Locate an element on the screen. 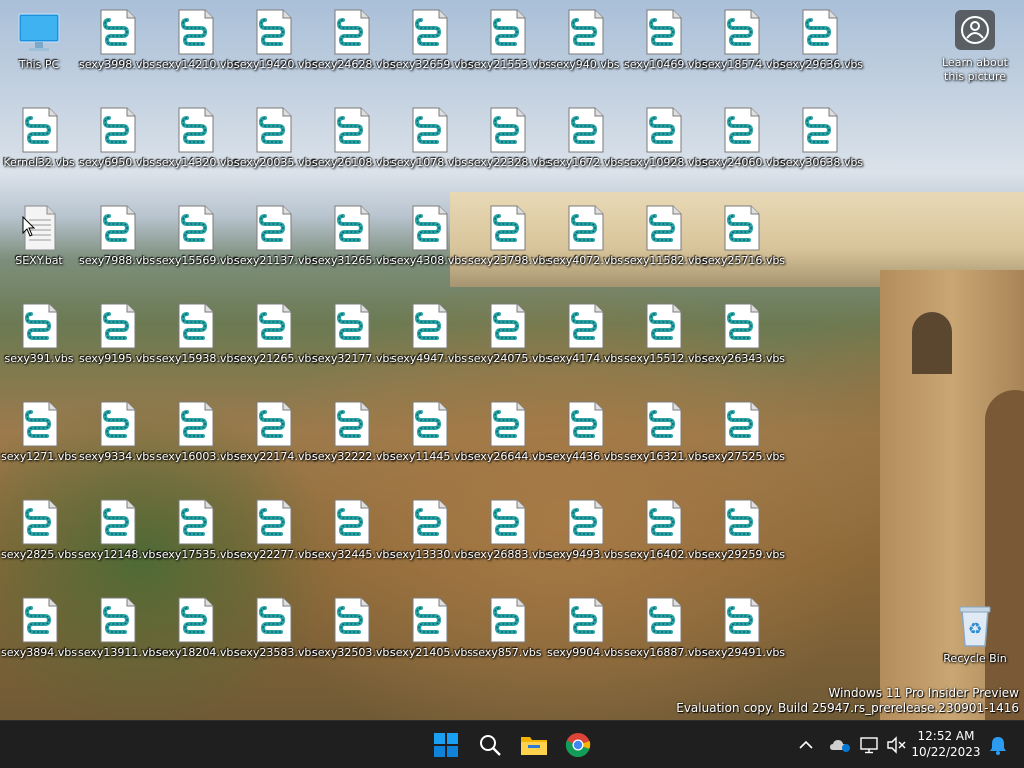 This screenshot has width=1024, height=768. vbs-file: sexy22277.vbs is located at coordinates (275, 533).